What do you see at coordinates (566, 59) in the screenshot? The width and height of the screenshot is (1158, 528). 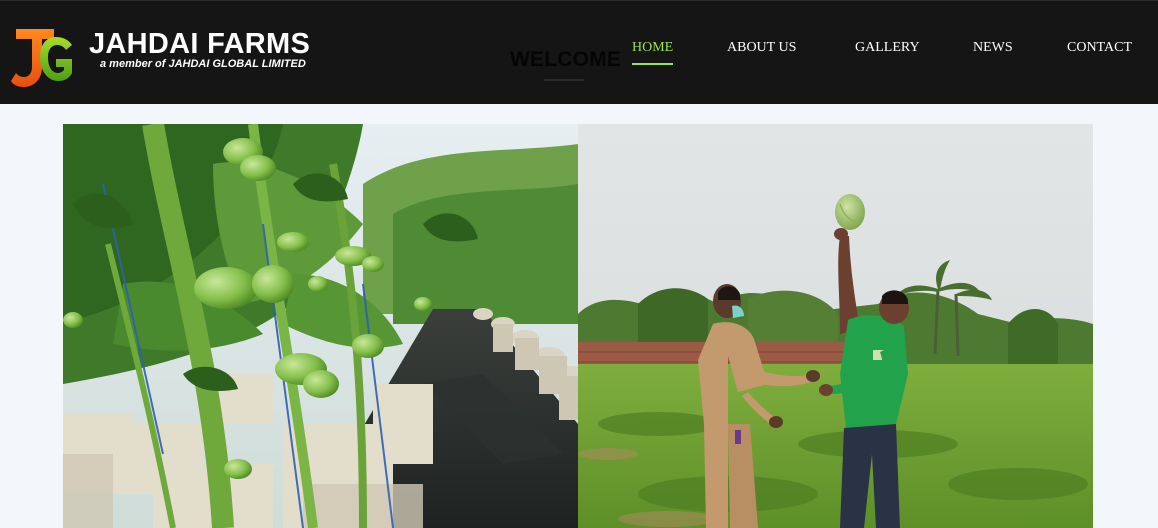 I see `welcome-heading: WELCOME` at bounding box center [566, 59].